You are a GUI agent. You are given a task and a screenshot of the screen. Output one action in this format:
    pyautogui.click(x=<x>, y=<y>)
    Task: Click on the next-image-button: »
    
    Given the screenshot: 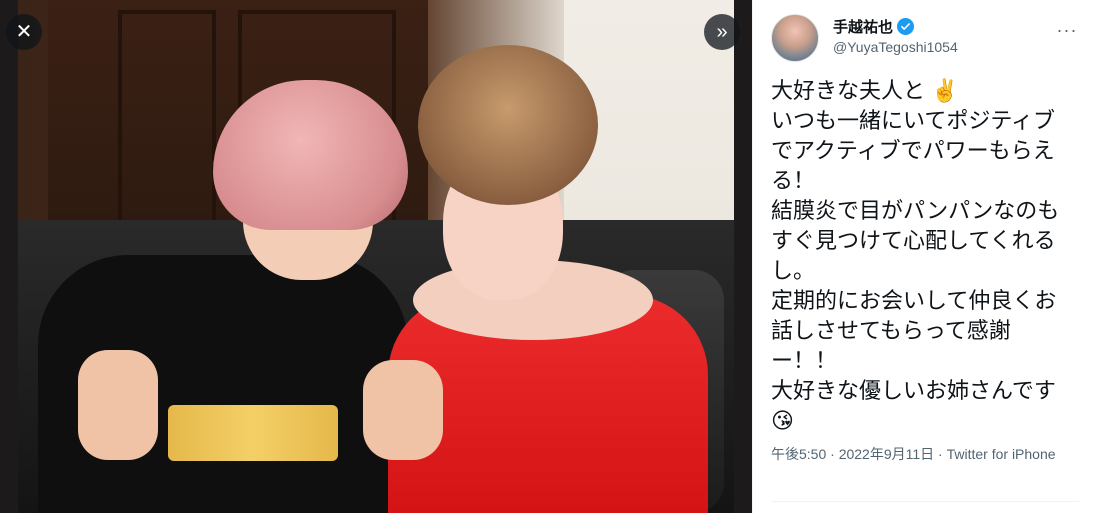 What is the action you would take?
    pyautogui.click(x=722, y=32)
    